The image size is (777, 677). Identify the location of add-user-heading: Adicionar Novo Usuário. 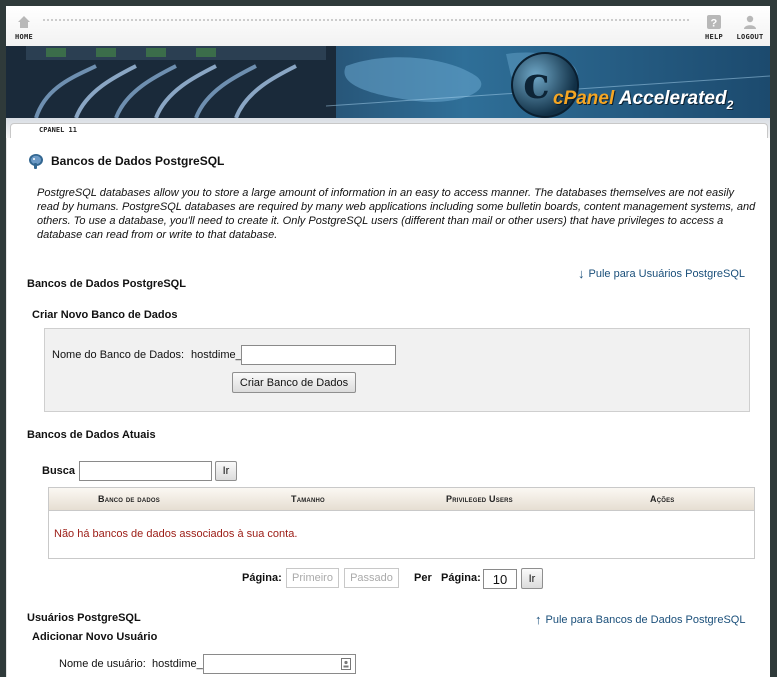
(95, 637).